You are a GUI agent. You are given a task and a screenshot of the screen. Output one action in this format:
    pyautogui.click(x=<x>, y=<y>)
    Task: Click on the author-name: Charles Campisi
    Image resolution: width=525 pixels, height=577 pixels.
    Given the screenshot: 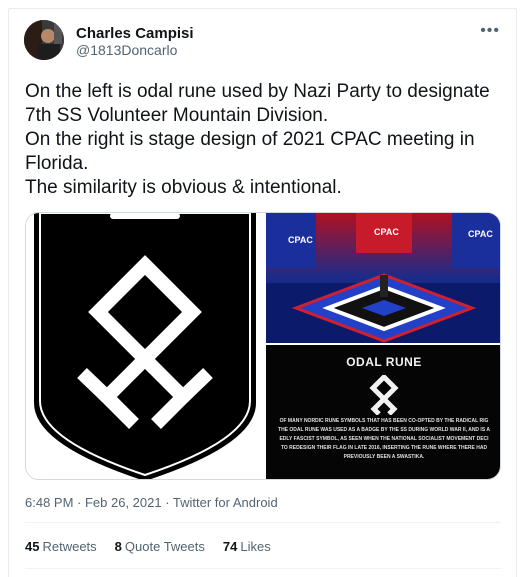 What is the action you would take?
    pyautogui.click(x=135, y=33)
    